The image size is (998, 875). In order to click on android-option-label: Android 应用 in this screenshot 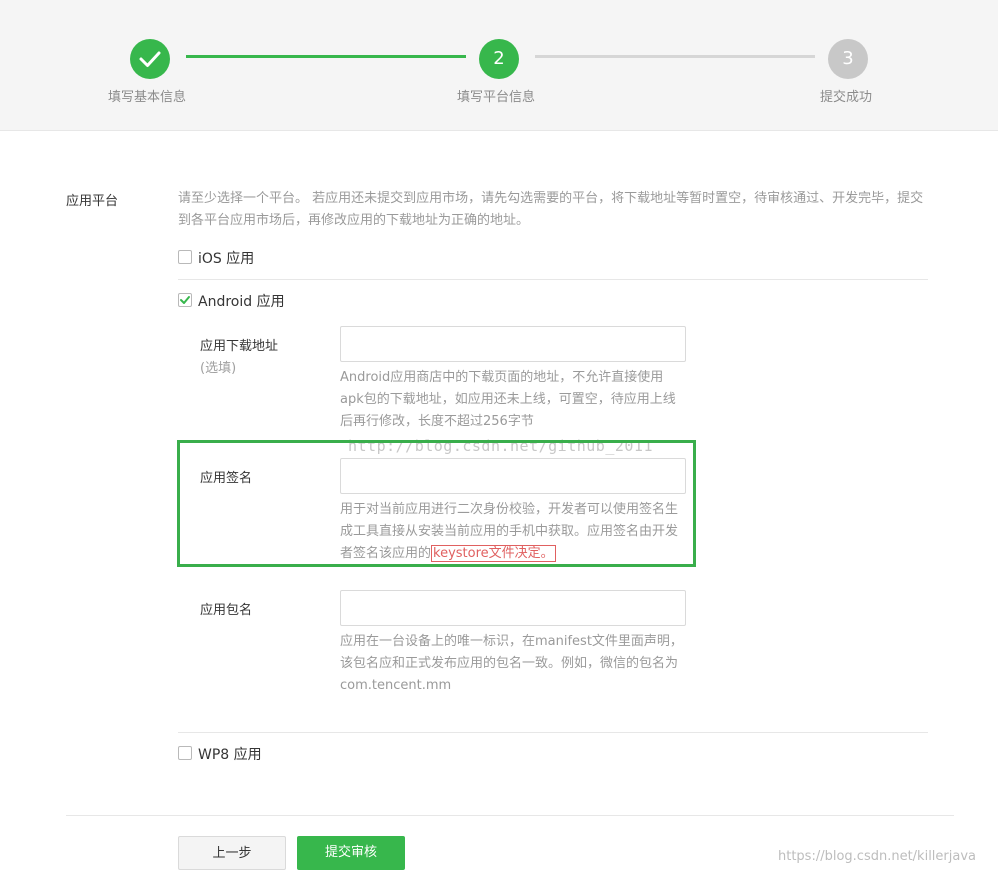, I will do `click(241, 301)`.